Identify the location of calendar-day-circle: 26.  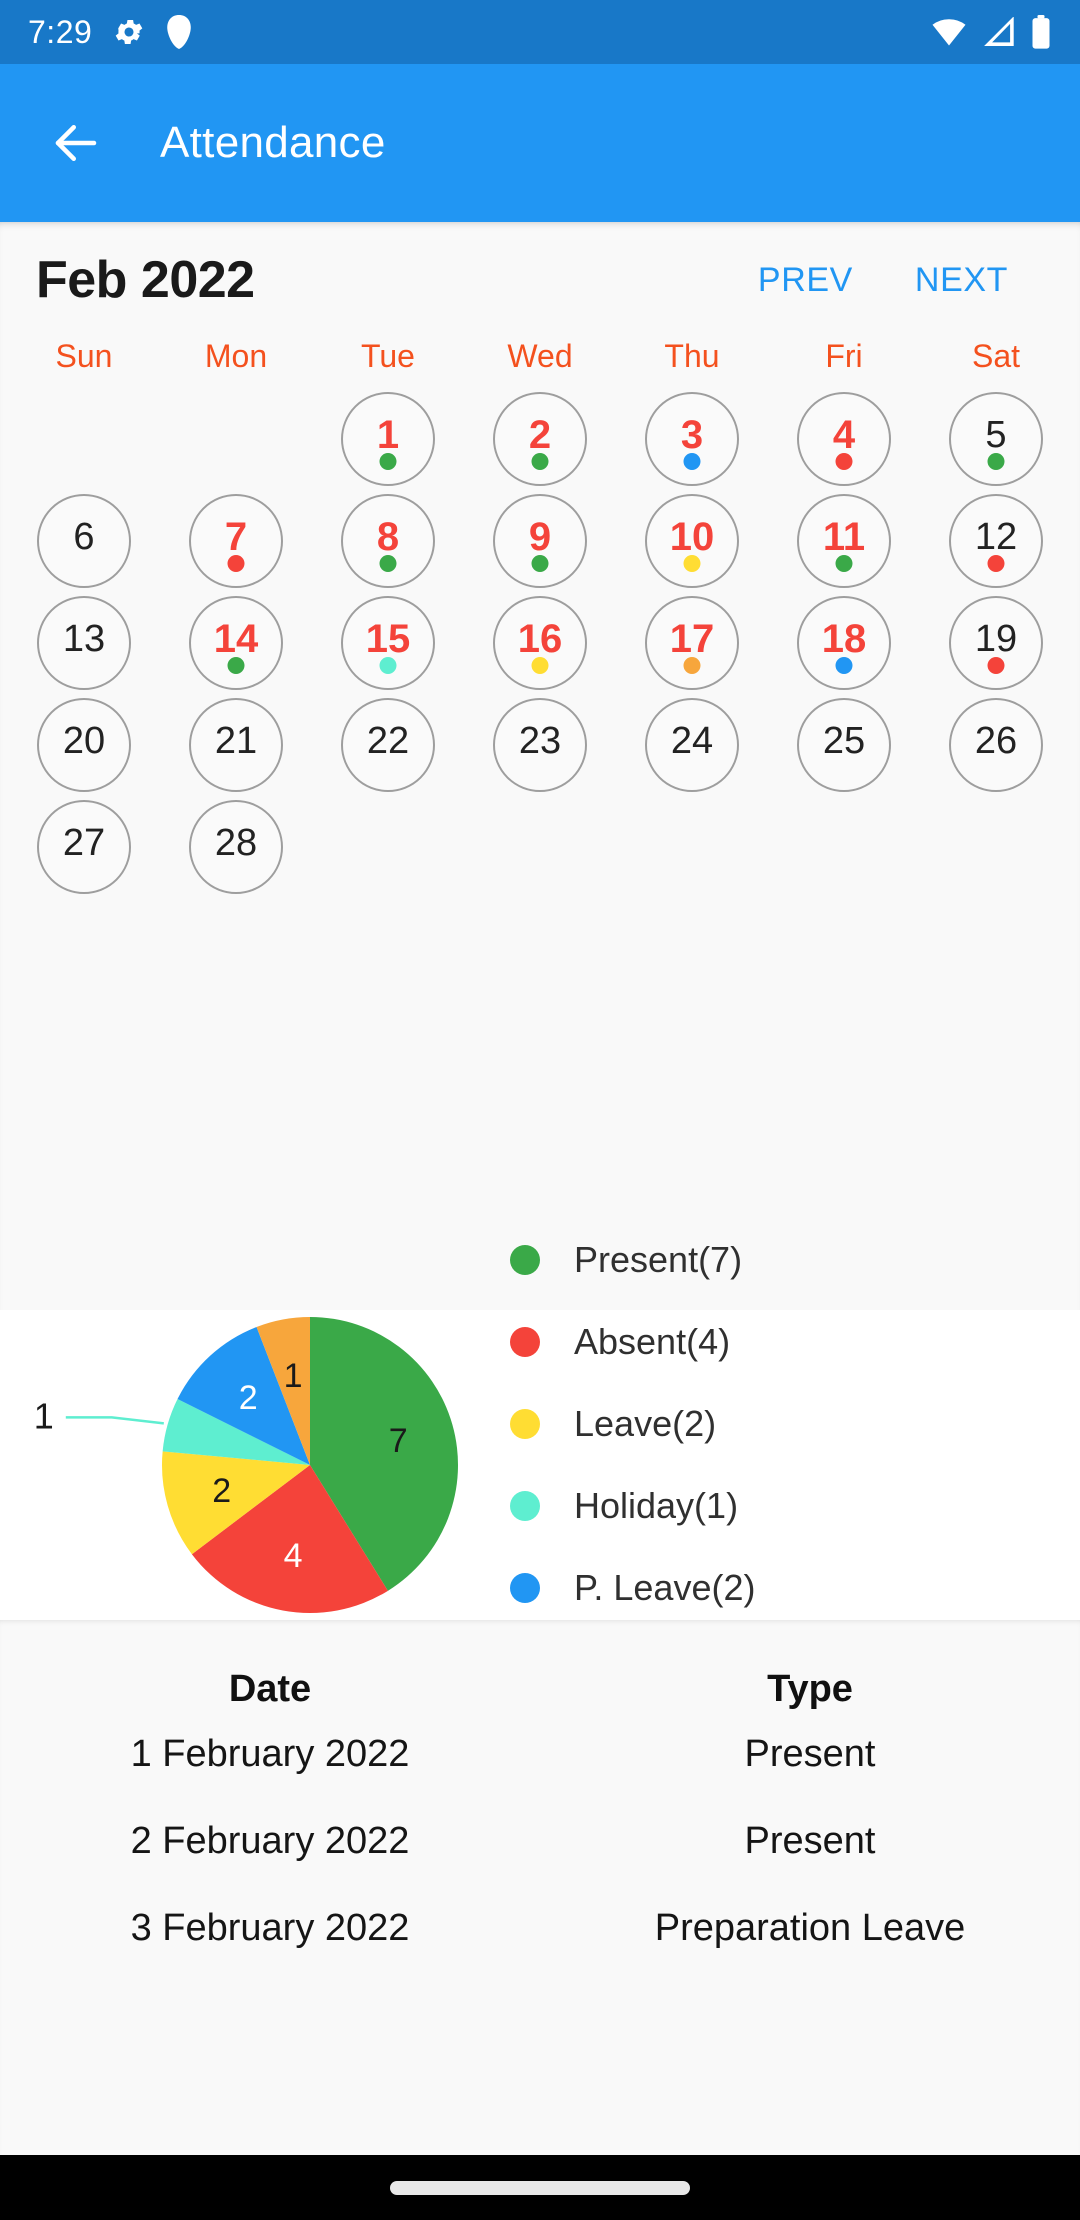
(996, 745).